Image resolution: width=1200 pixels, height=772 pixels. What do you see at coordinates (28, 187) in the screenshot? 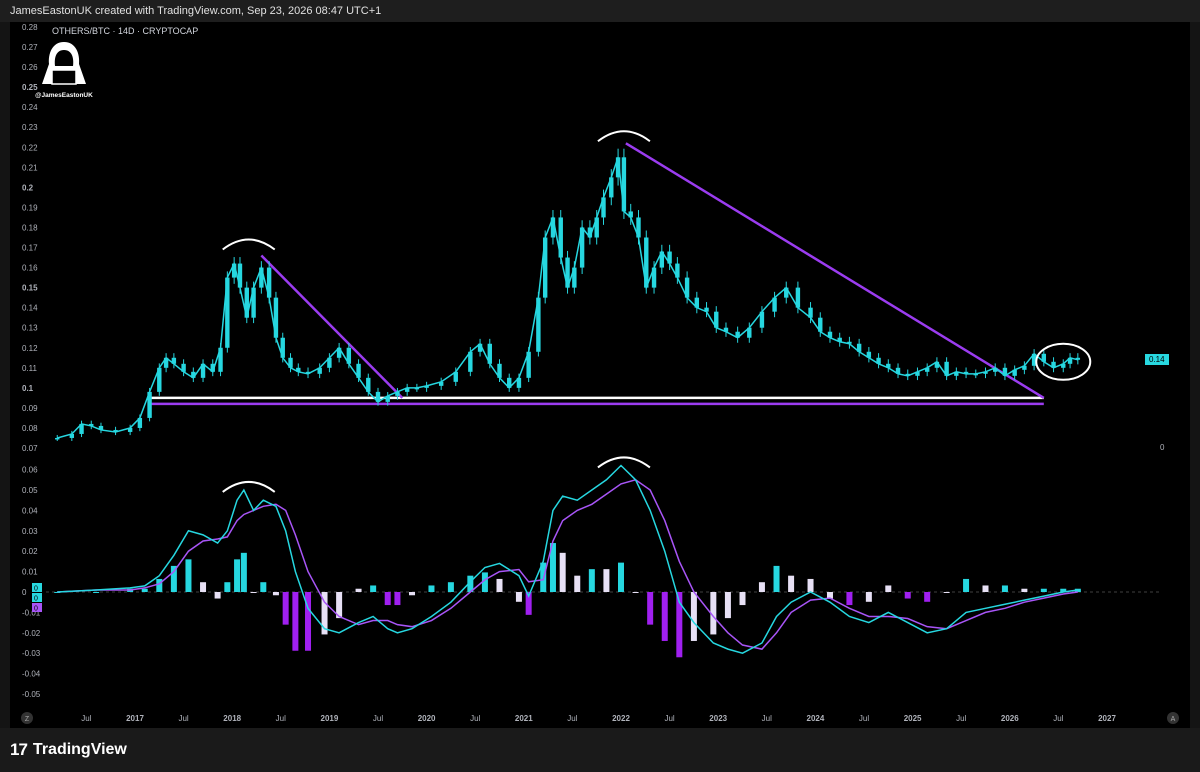
I see `price-axis-tick: 0.2` at bounding box center [28, 187].